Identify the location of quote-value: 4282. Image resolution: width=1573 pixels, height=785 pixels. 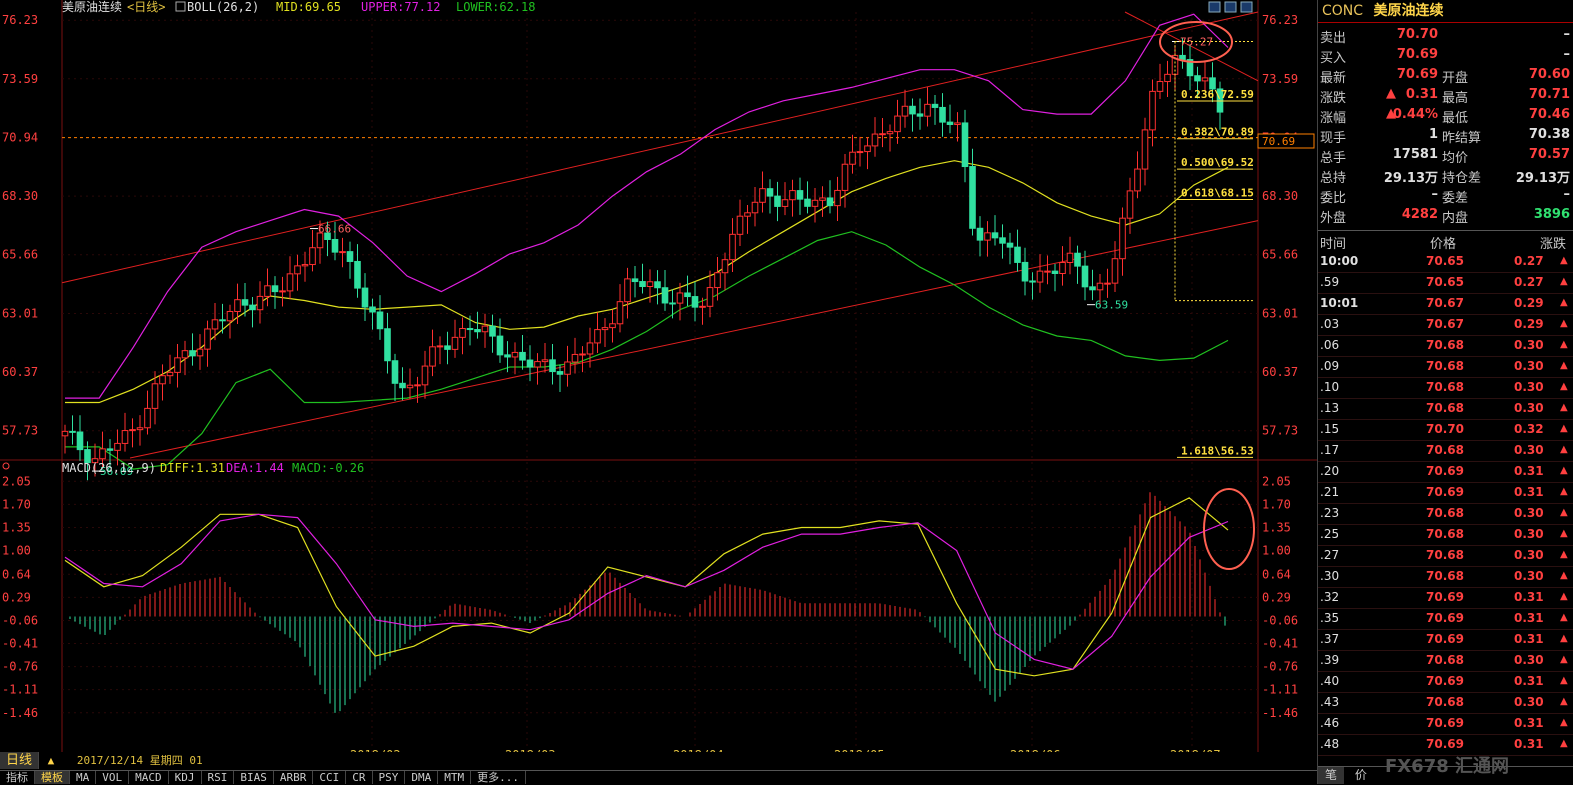
(1419, 214).